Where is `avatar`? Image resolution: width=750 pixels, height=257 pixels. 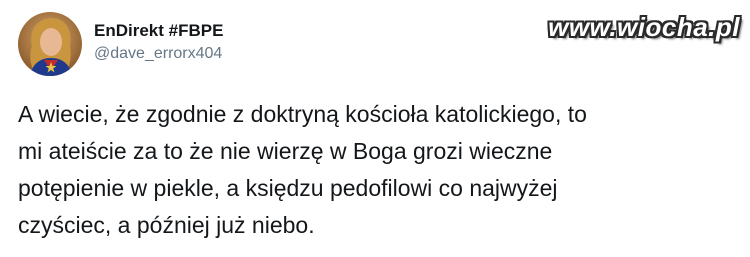 avatar is located at coordinates (50, 44).